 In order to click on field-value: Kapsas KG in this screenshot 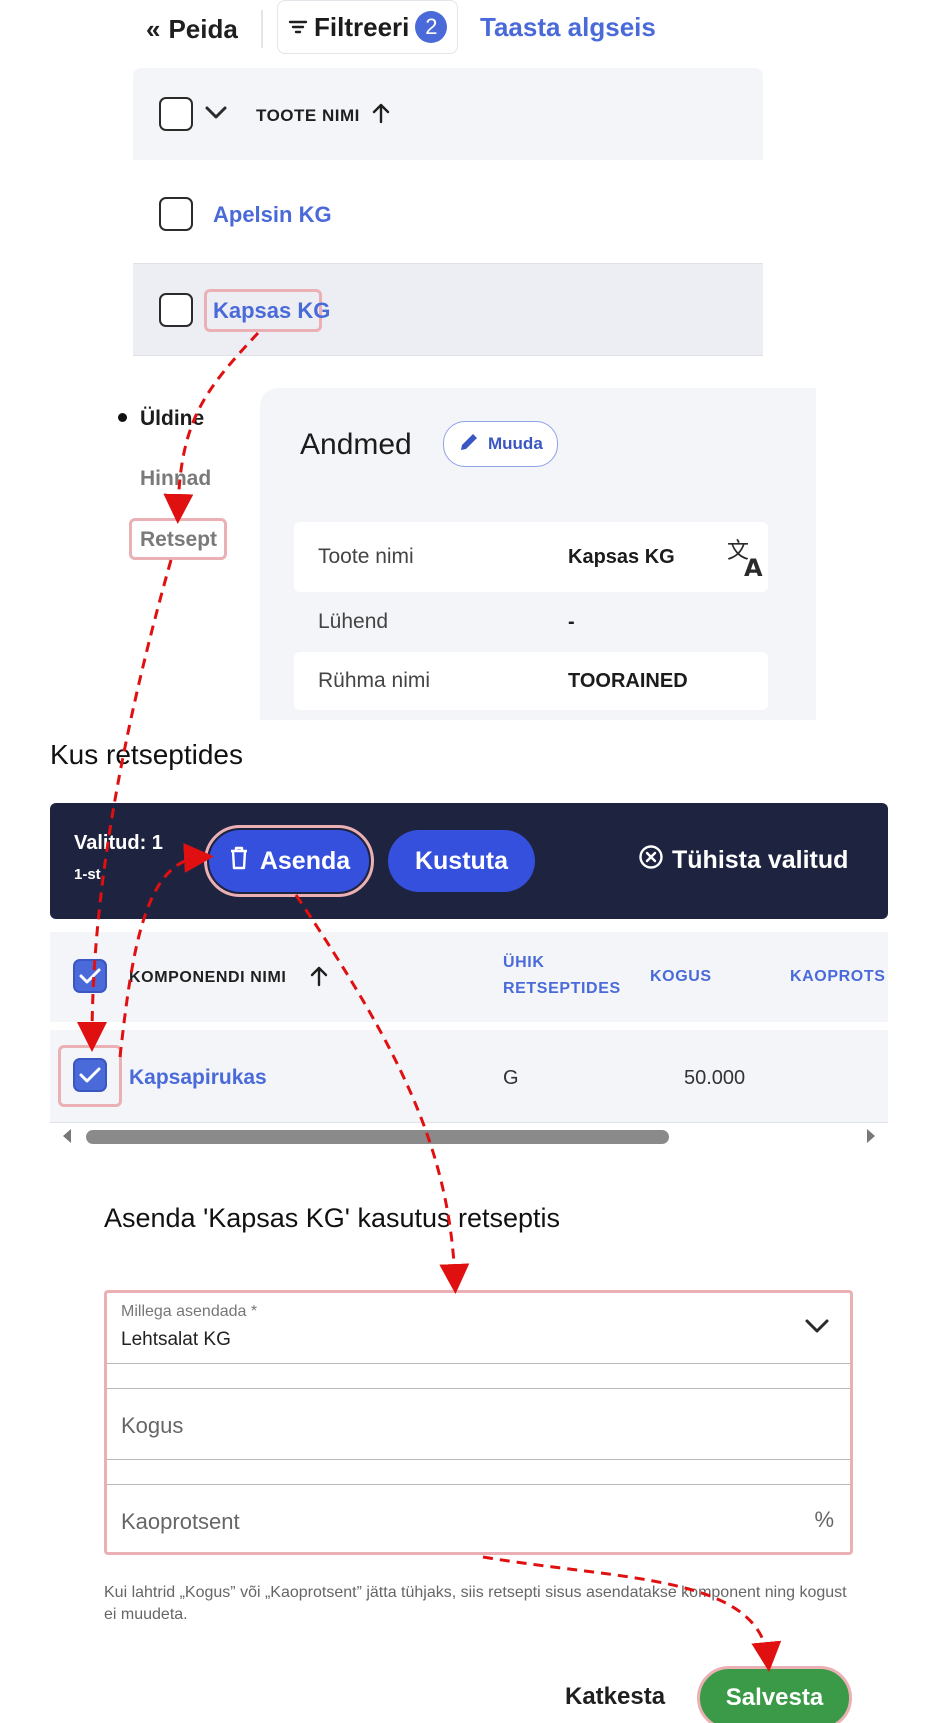, I will do `click(621, 556)`.